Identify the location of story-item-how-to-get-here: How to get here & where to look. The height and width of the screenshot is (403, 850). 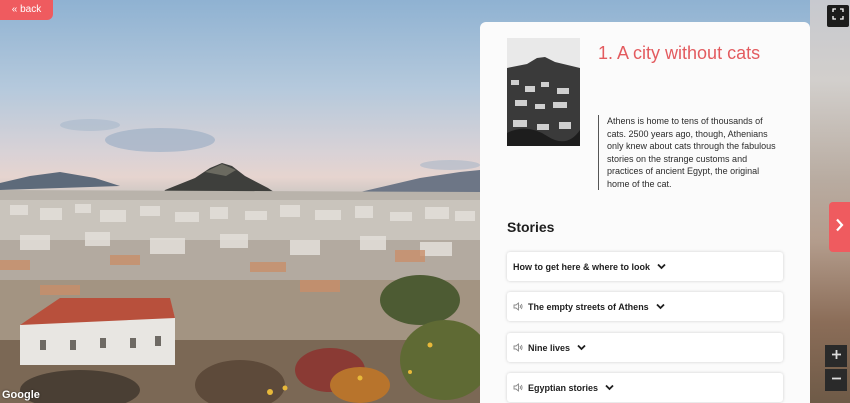
(645, 266).